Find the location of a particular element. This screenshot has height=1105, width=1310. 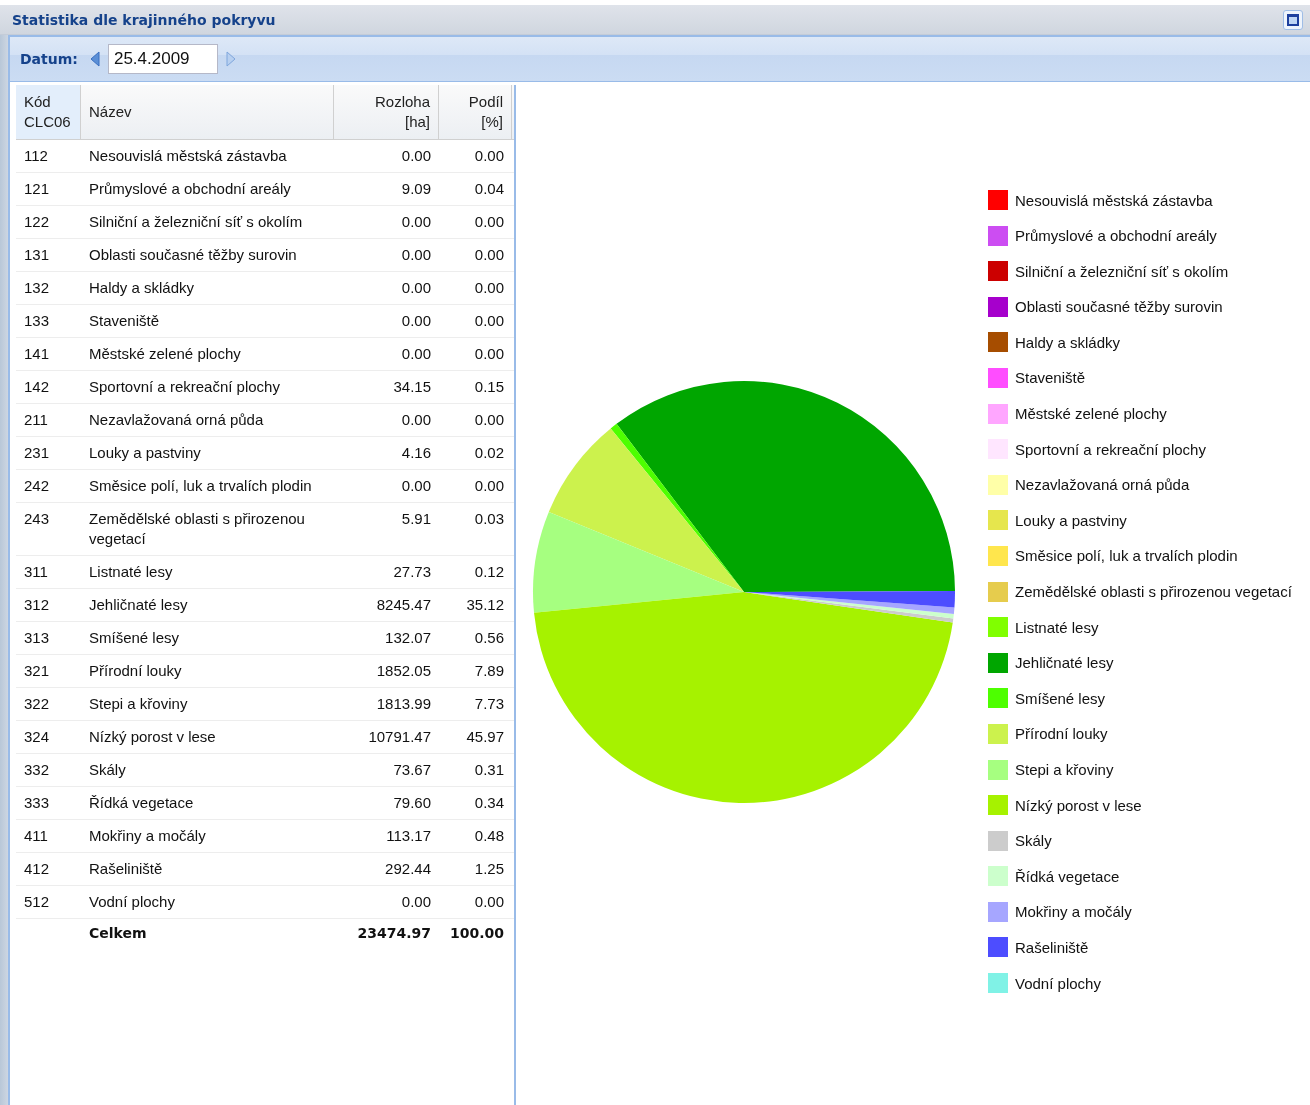

table-cell-text: Silniční a železniční síť s okolím is located at coordinates (196, 222).